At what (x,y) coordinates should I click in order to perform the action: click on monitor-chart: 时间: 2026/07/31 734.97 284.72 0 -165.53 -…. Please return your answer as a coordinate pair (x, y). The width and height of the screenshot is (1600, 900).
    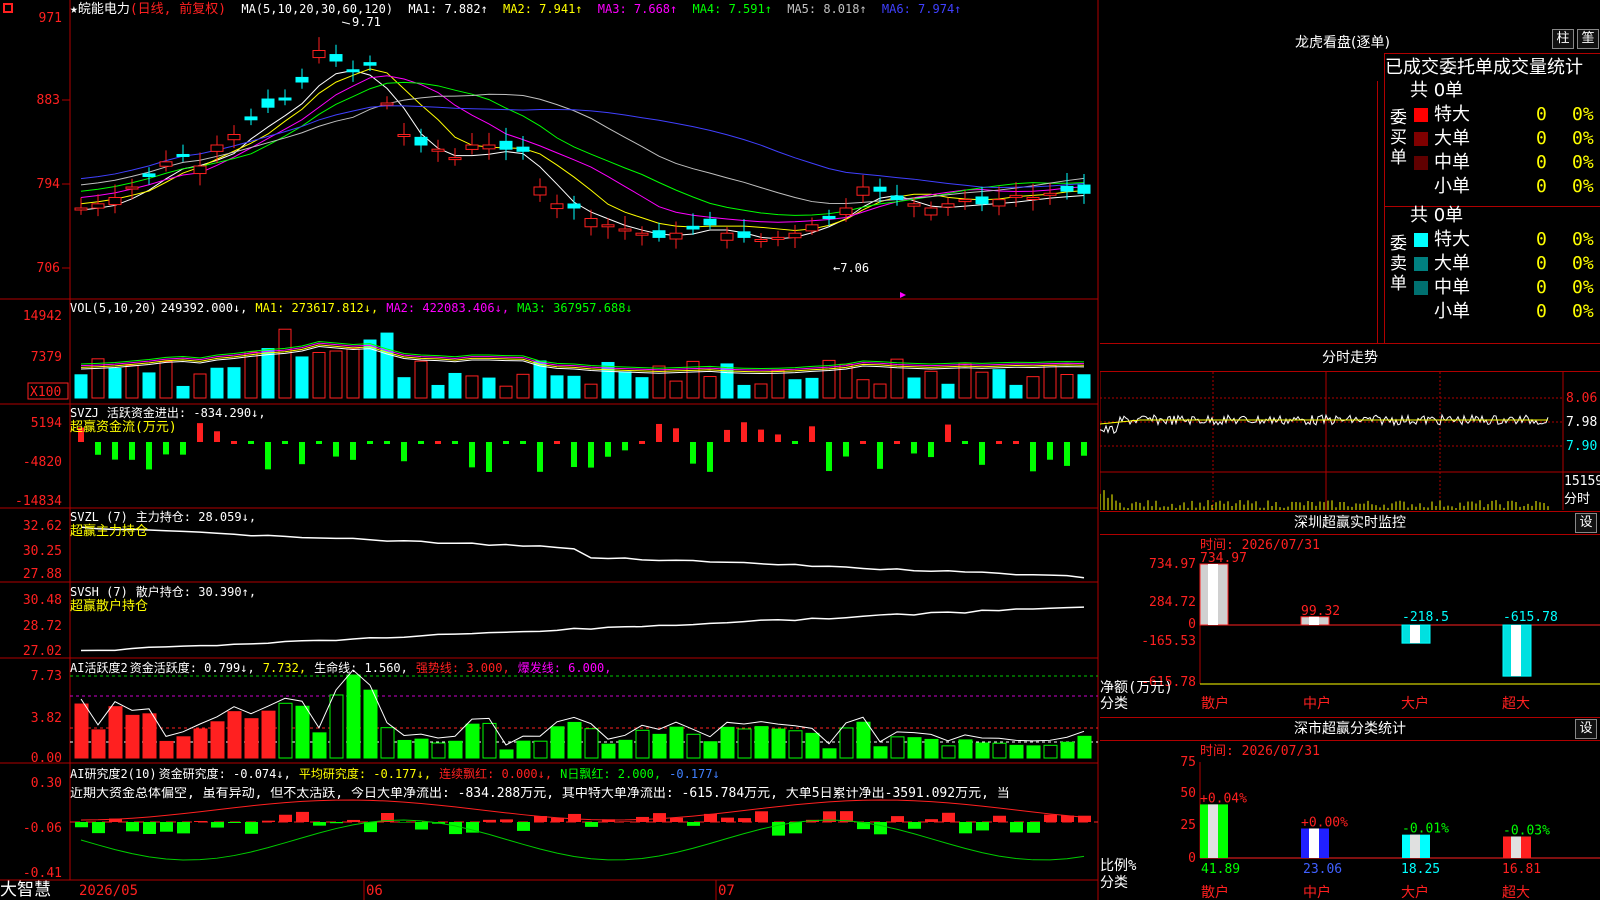
    Looking at the image, I should click on (1350, 625).